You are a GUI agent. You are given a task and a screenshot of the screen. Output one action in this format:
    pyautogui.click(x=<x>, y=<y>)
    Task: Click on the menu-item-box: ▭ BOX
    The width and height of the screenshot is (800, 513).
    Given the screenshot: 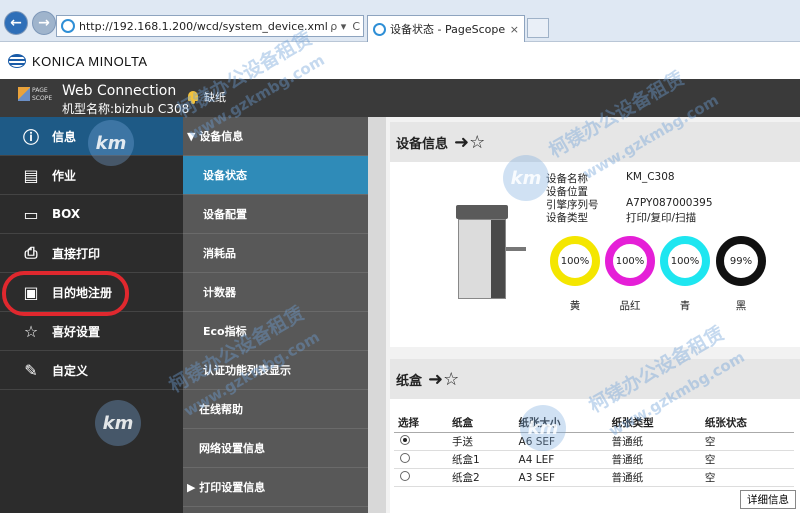 What is the action you would take?
    pyautogui.click(x=91, y=214)
    